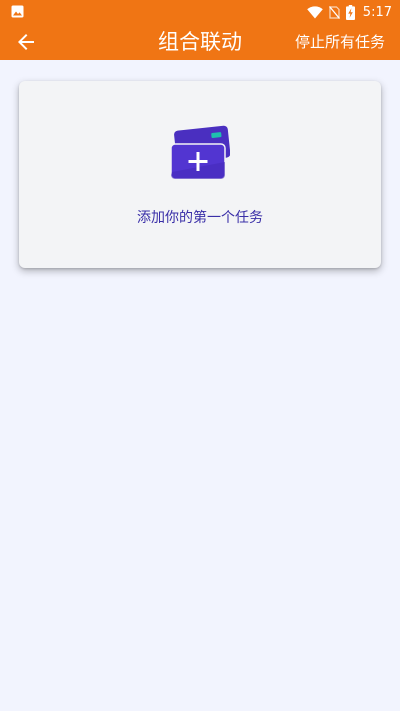 This screenshot has width=400, height=711. I want to click on battery-charging-icon, so click(350, 12).